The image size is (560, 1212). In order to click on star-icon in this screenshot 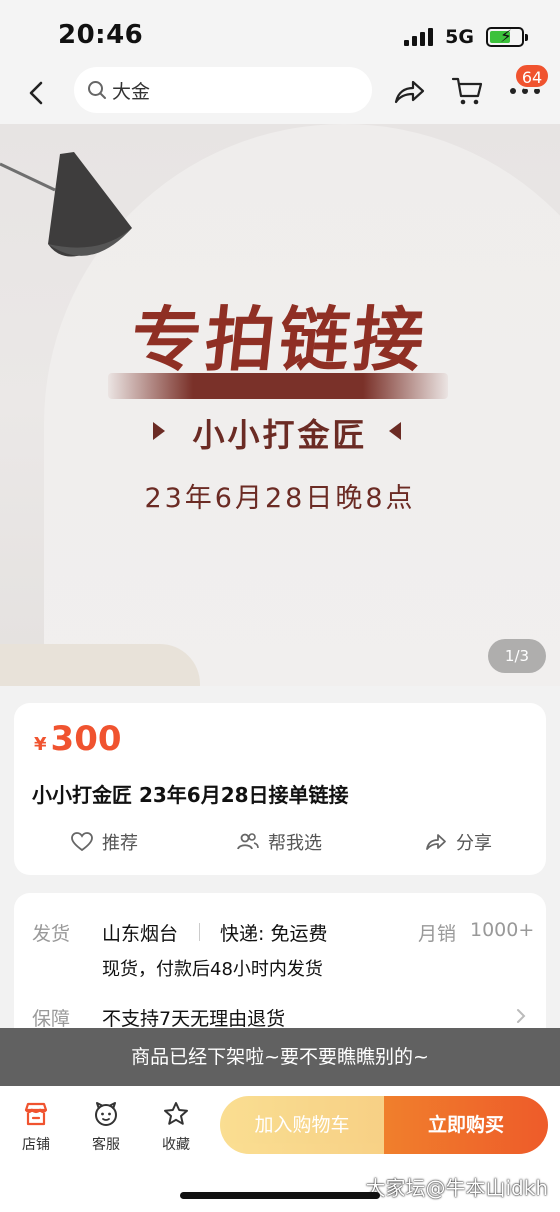, I will do `click(176, 1113)`.